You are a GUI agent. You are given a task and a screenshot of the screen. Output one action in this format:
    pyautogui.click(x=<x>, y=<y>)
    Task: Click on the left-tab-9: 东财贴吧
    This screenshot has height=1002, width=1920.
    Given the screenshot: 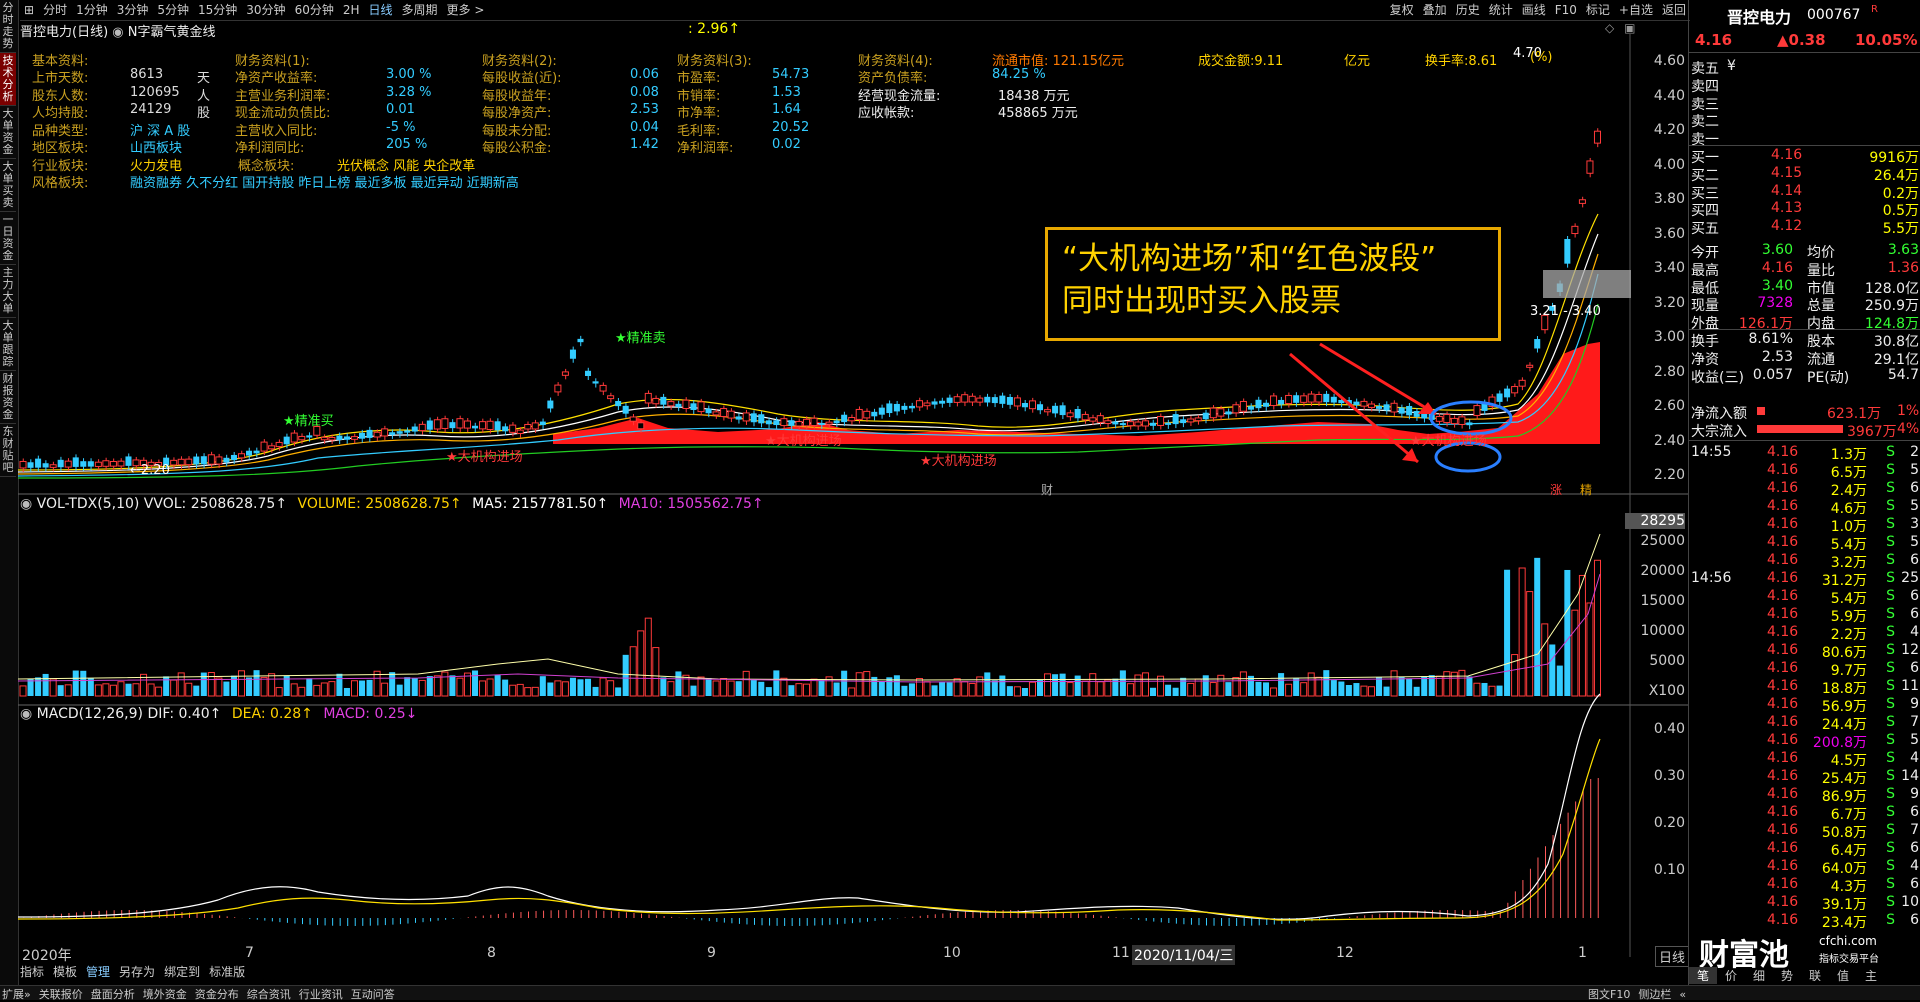 What is the action you would take?
    pyautogui.click(x=8, y=450)
    